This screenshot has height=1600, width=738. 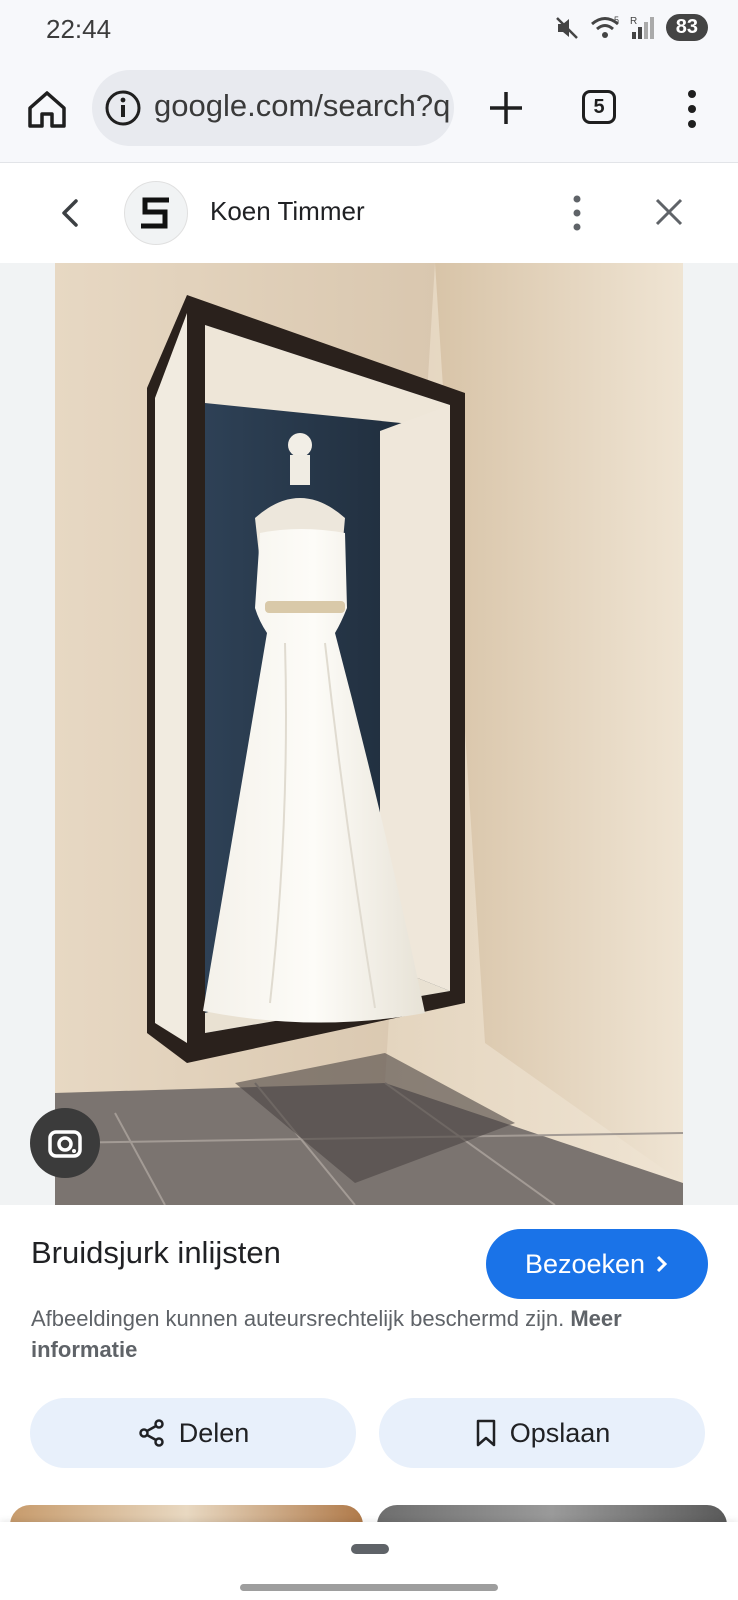 I want to click on google-lens-button, so click(x=65, y=1143).